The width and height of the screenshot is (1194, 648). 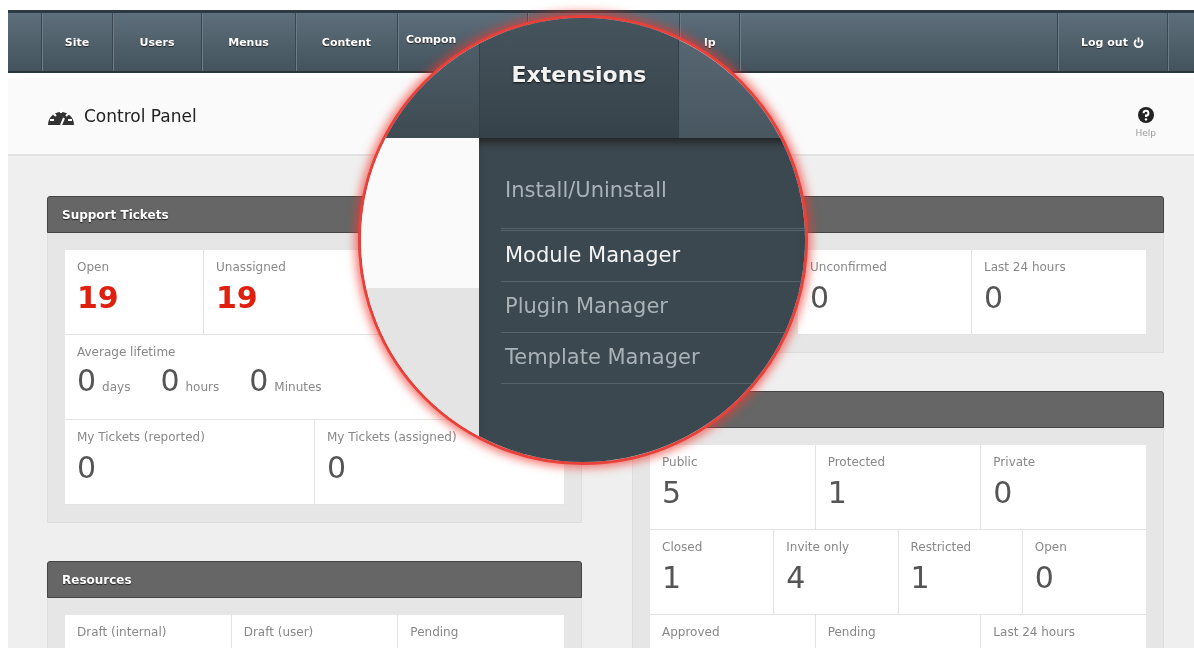 I want to click on stat-label: Protected, so click(x=856, y=461).